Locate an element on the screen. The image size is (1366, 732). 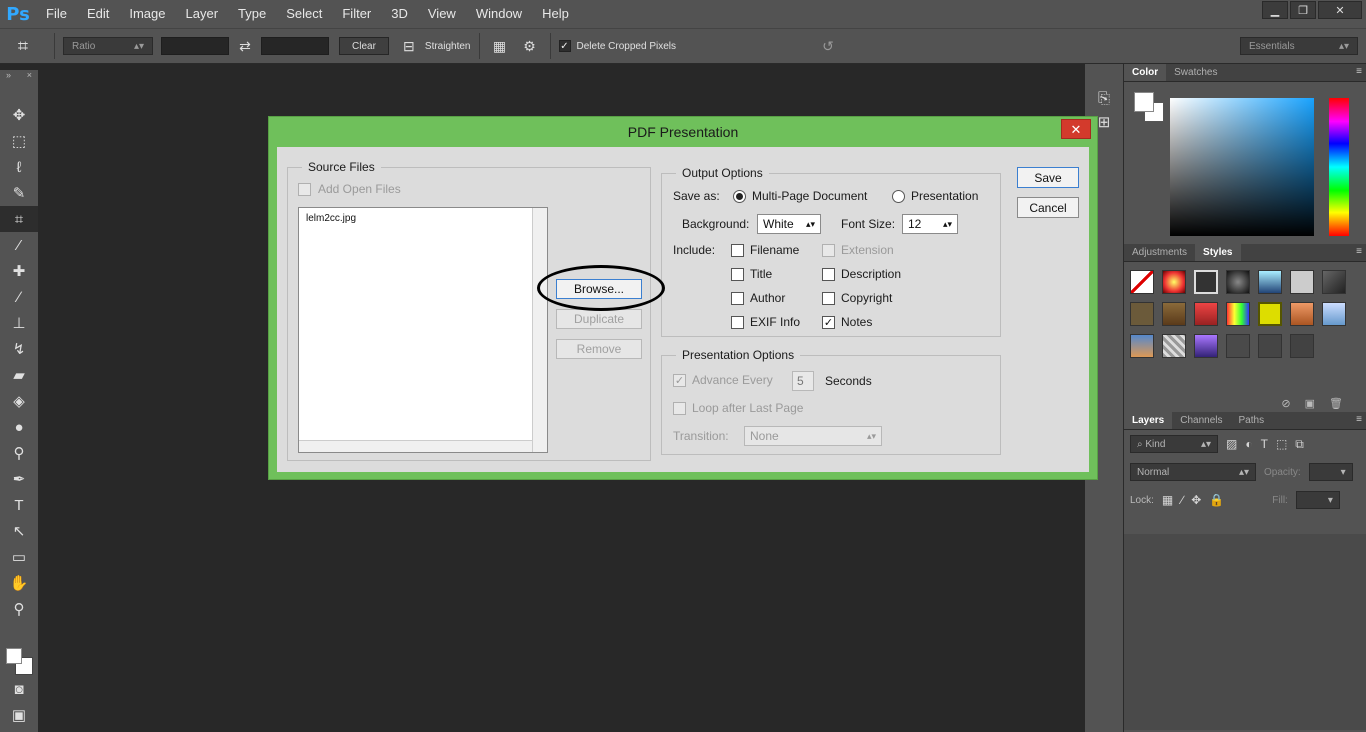
dodge-tool-icon: ⚲ is located at coordinates (19, 453).